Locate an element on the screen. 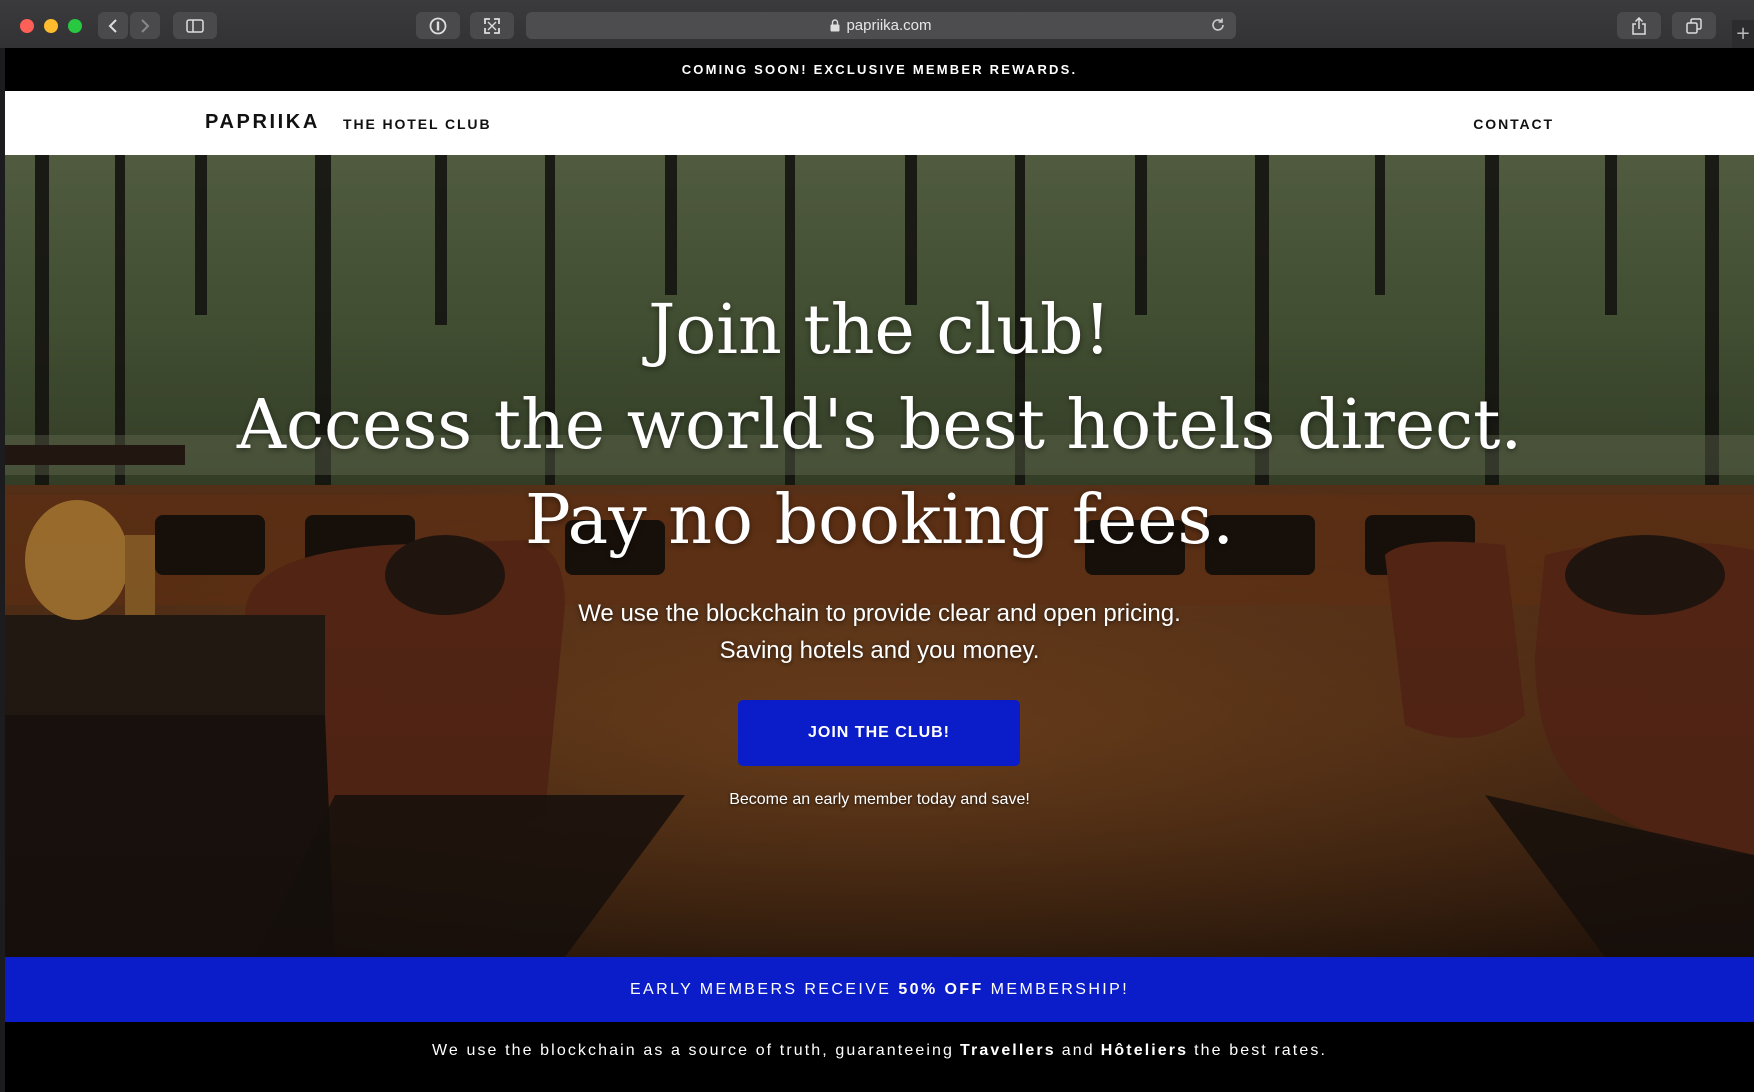 The height and width of the screenshot is (1092, 1754). password-manager-icon is located at coordinates (438, 25).